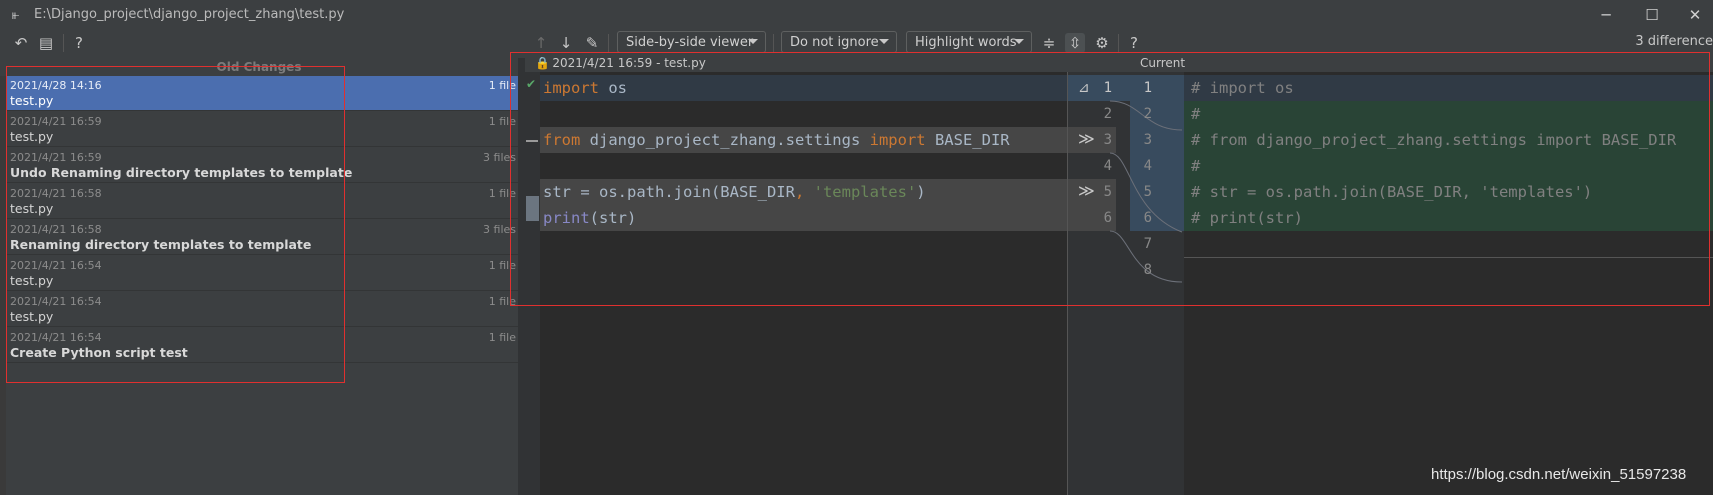  Describe the element at coordinates (175, 224) in the screenshot. I see `highlight-box-left` at that location.